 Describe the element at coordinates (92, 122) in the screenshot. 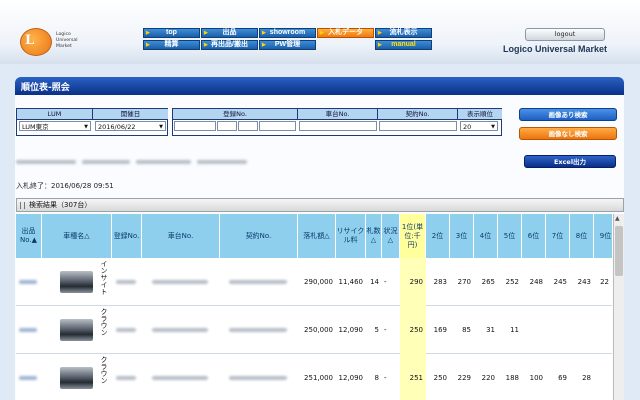

I see `filter-lum-date: LUM 開催日 LUM東京 ▼ 2016/06/22 ▼` at that location.